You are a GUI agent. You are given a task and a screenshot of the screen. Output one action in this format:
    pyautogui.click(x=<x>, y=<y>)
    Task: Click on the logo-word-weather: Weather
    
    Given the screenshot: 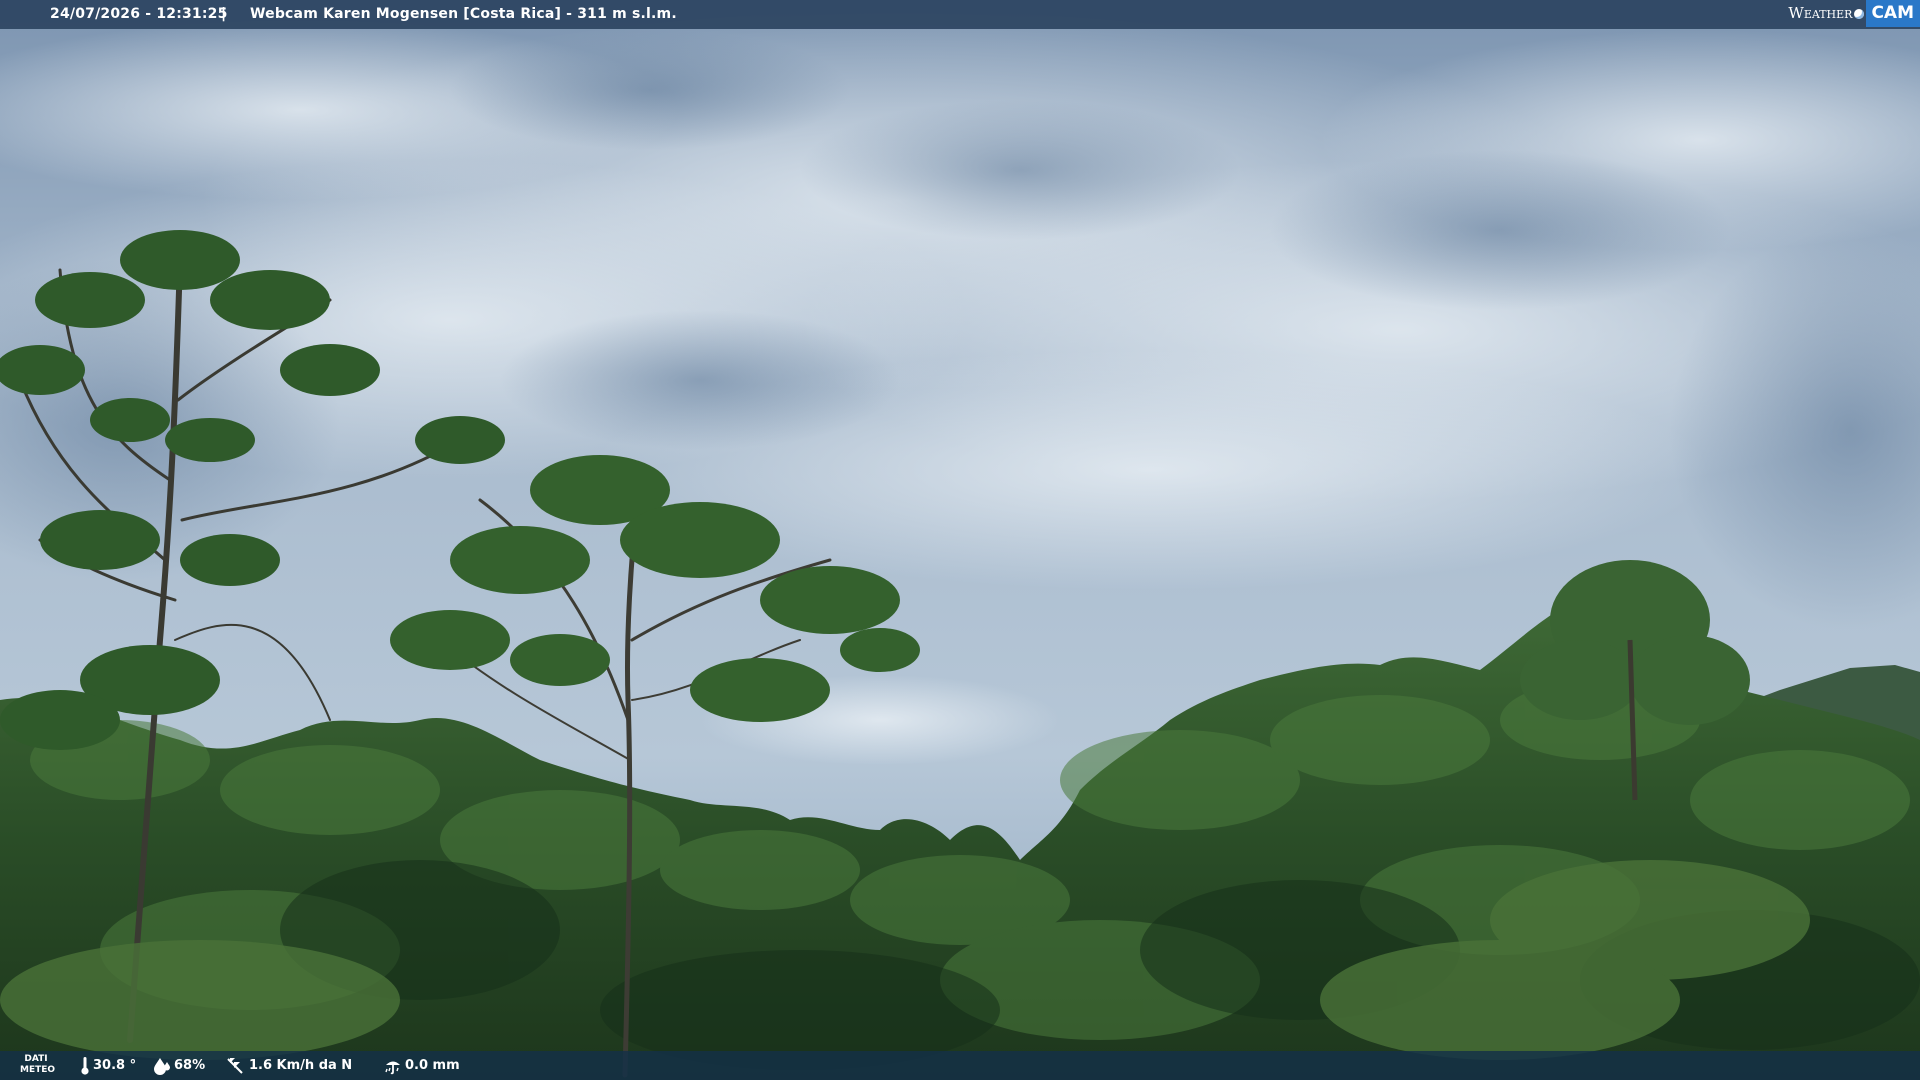 What is the action you would take?
    pyautogui.click(x=1820, y=13)
    